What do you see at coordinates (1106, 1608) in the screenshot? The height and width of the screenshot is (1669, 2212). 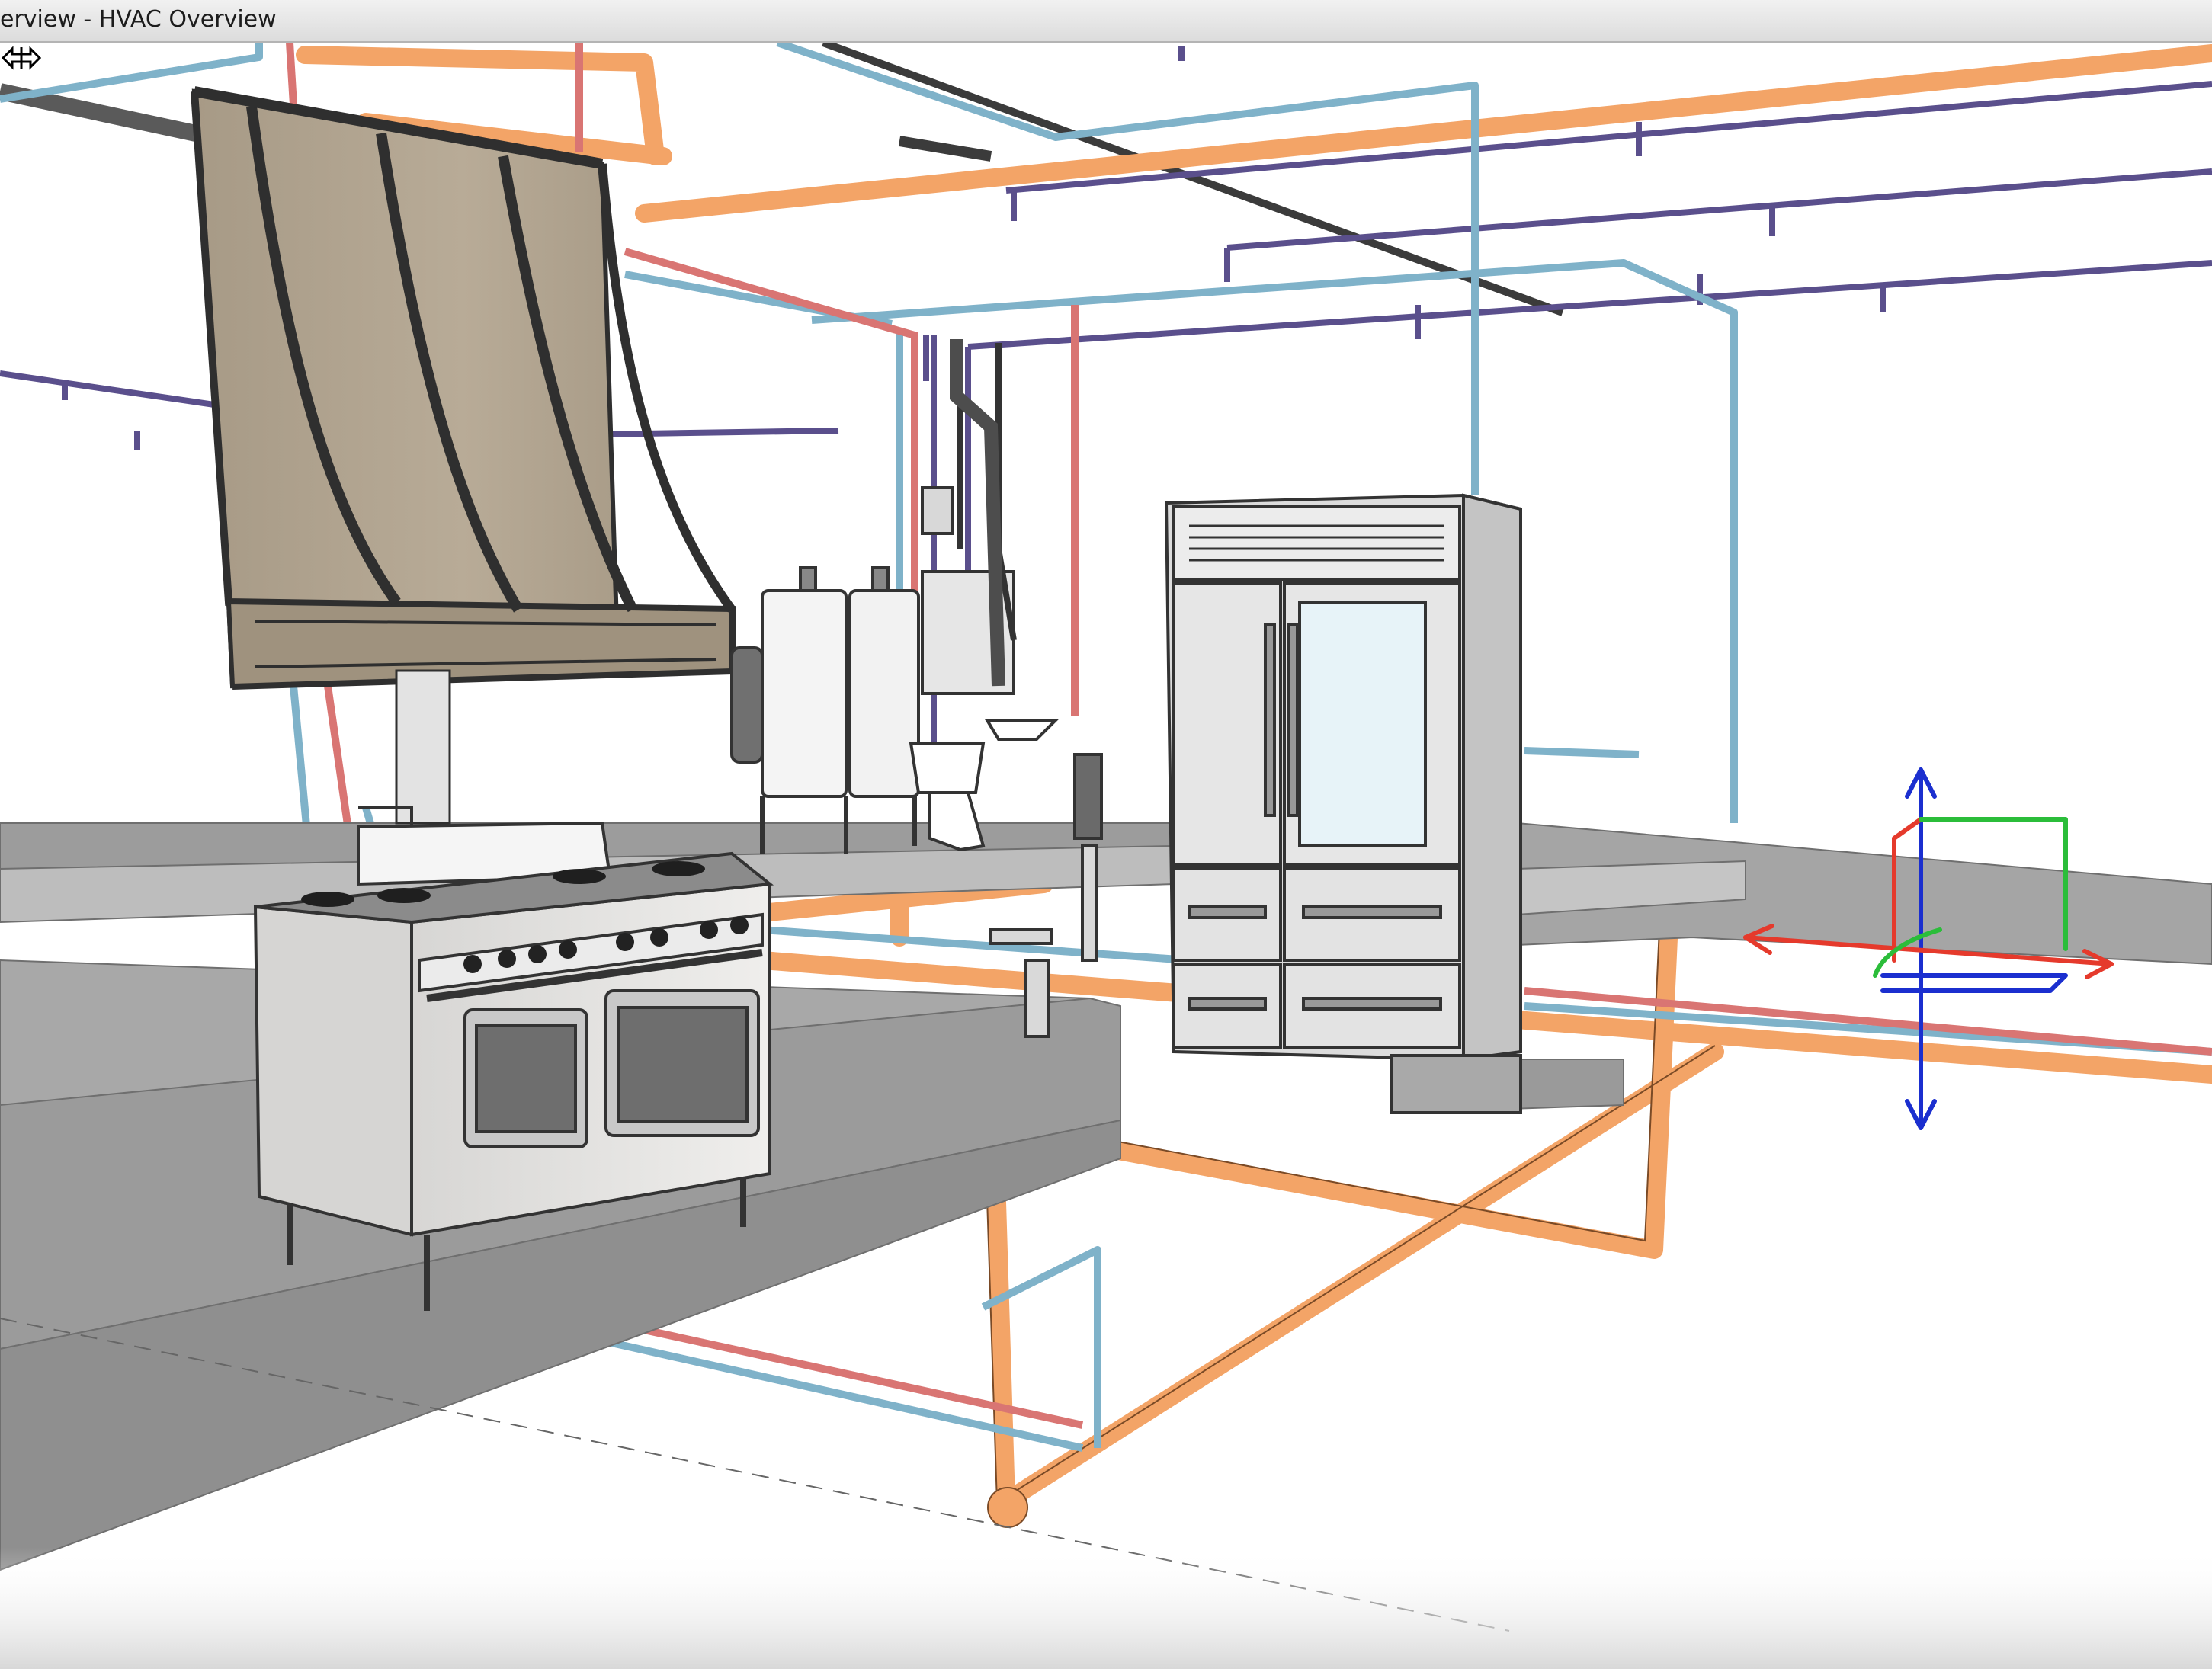 I see `bottom-fade` at bounding box center [1106, 1608].